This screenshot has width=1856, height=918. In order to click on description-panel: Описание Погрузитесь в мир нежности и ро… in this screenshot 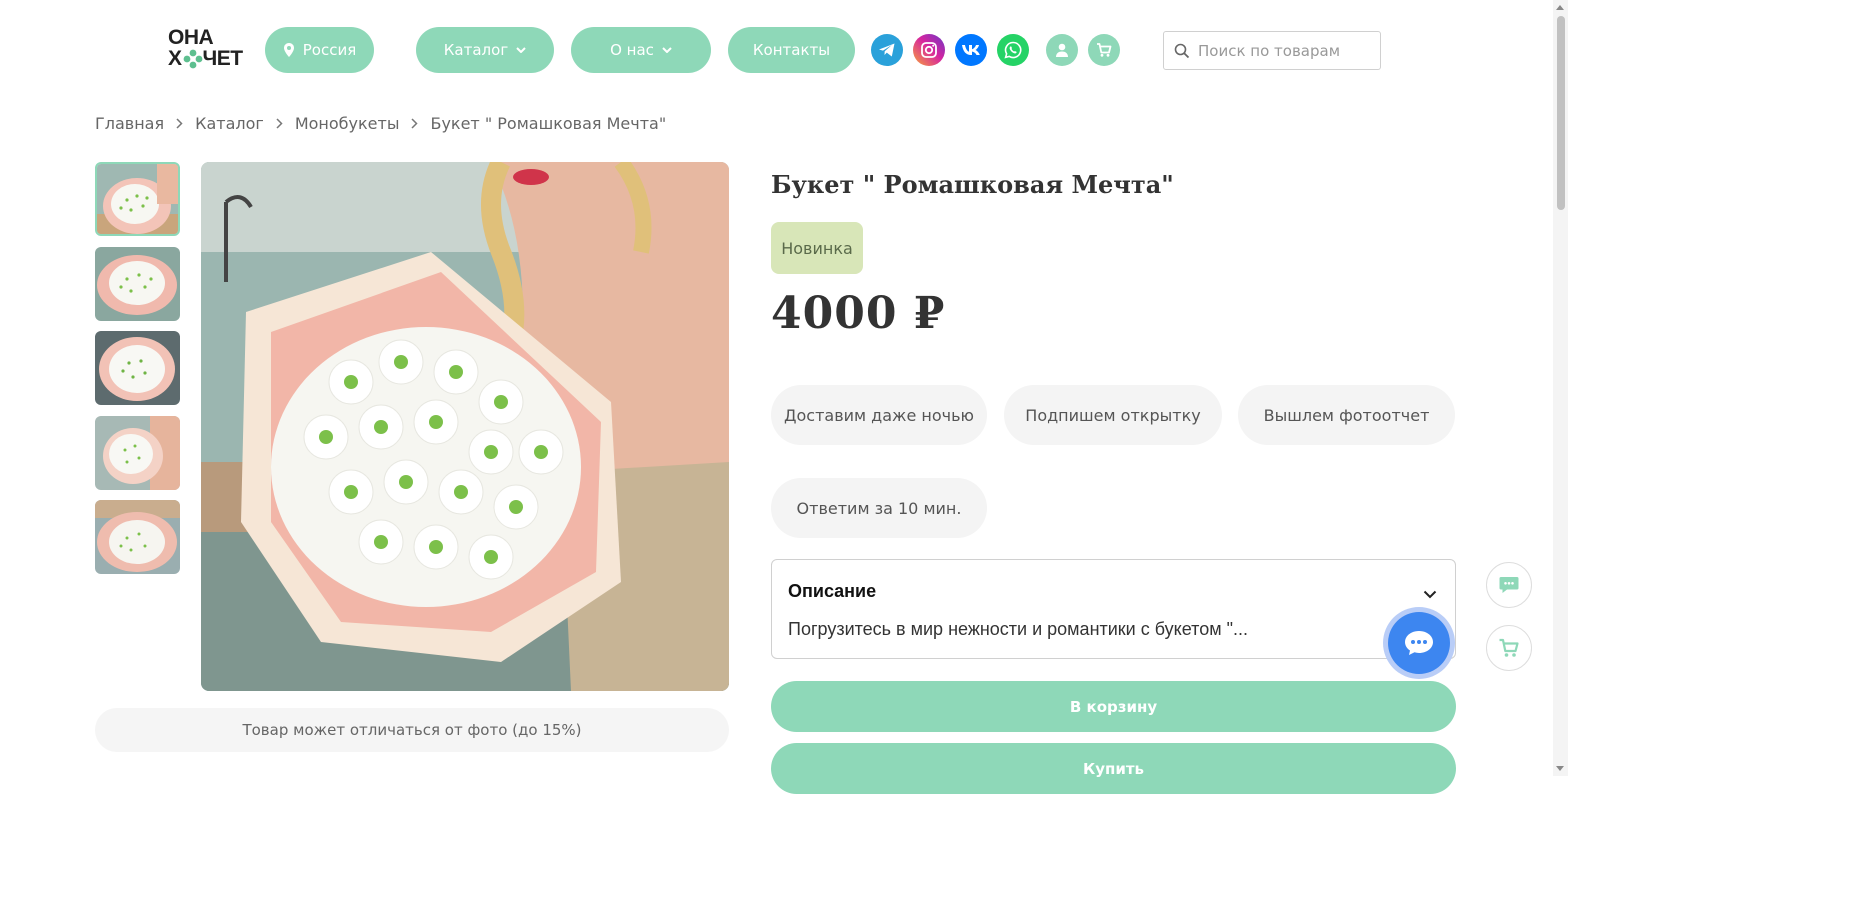, I will do `click(1113, 609)`.